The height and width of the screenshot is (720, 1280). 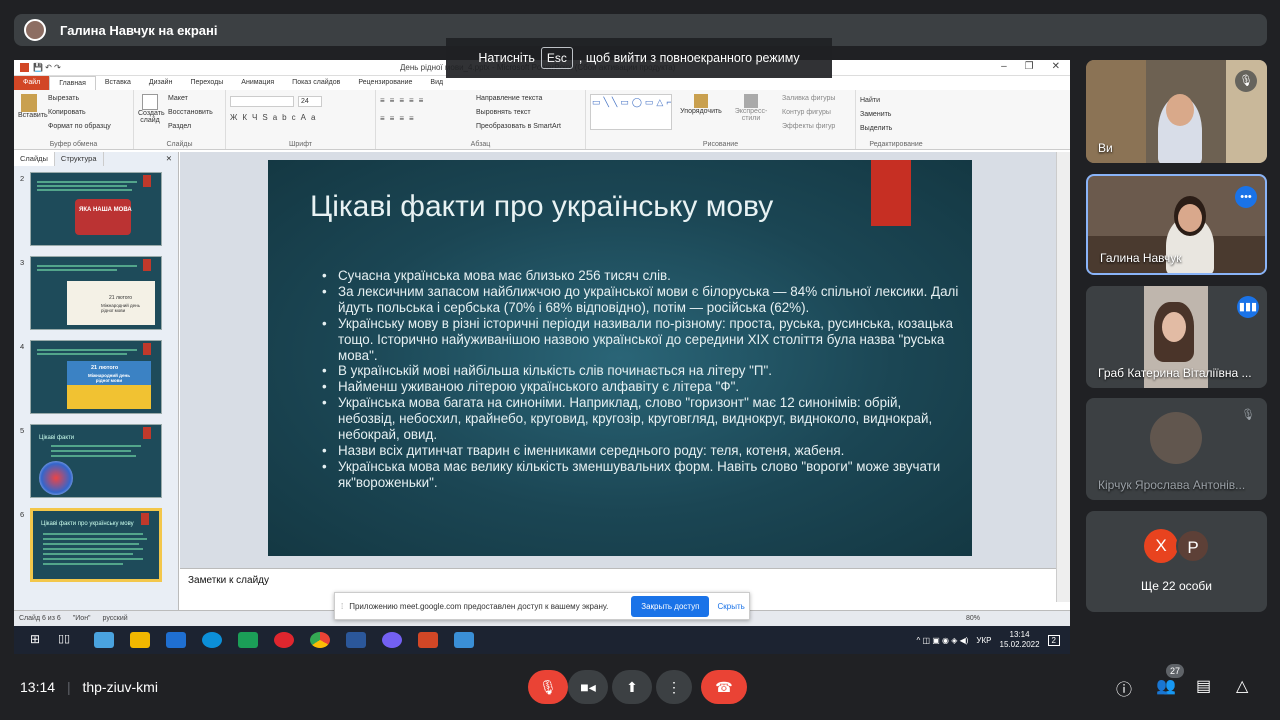 I want to click on shape-effects-button: Эффекты фигур, so click(x=808, y=127).